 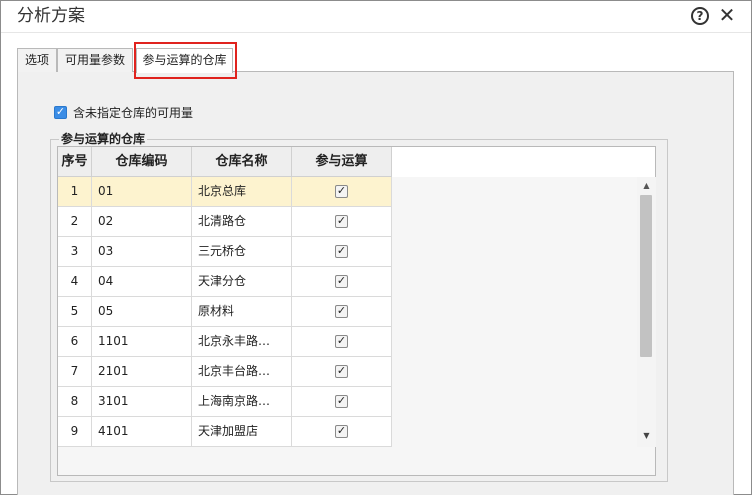 I want to click on table-row: 5 05 原材料 ✓, so click(x=225, y=312).